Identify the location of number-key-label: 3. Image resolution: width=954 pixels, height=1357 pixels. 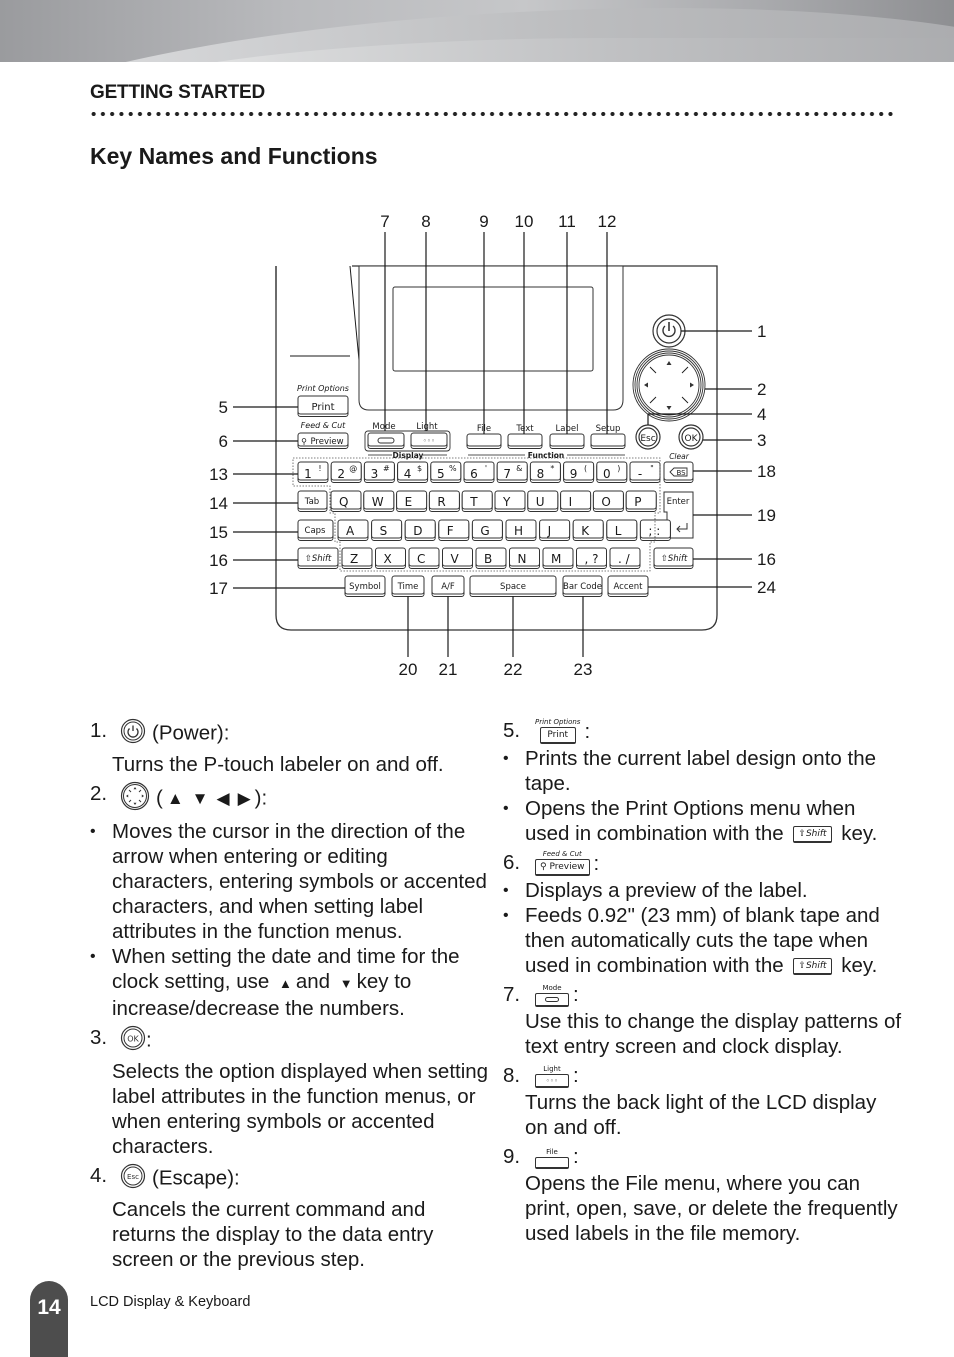
(375, 474).